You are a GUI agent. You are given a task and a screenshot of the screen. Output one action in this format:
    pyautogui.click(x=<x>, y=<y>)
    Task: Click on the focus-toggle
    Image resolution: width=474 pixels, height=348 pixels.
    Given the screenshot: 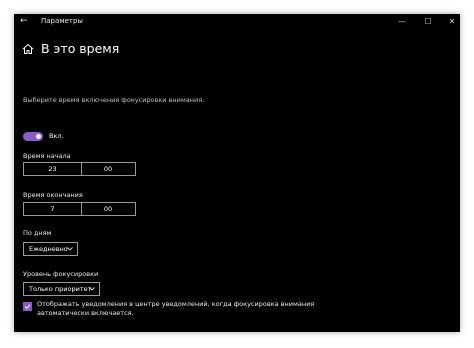 What is the action you would take?
    pyautogui.click(x=33, y=136)
    